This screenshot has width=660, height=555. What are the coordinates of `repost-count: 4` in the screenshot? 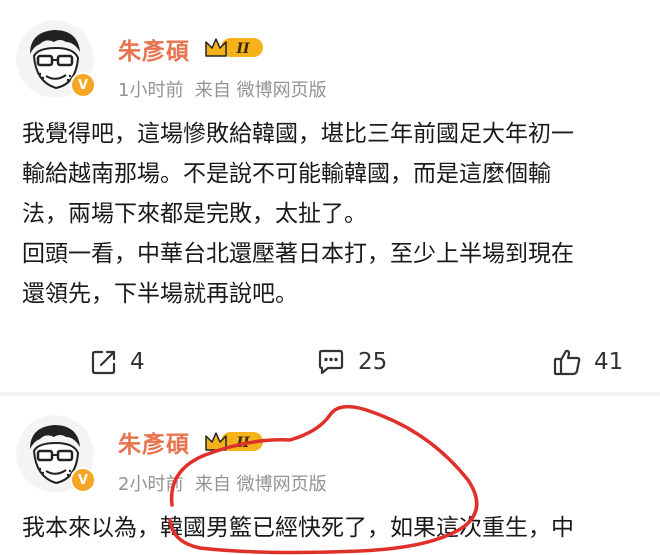 It's located at (137, 362).